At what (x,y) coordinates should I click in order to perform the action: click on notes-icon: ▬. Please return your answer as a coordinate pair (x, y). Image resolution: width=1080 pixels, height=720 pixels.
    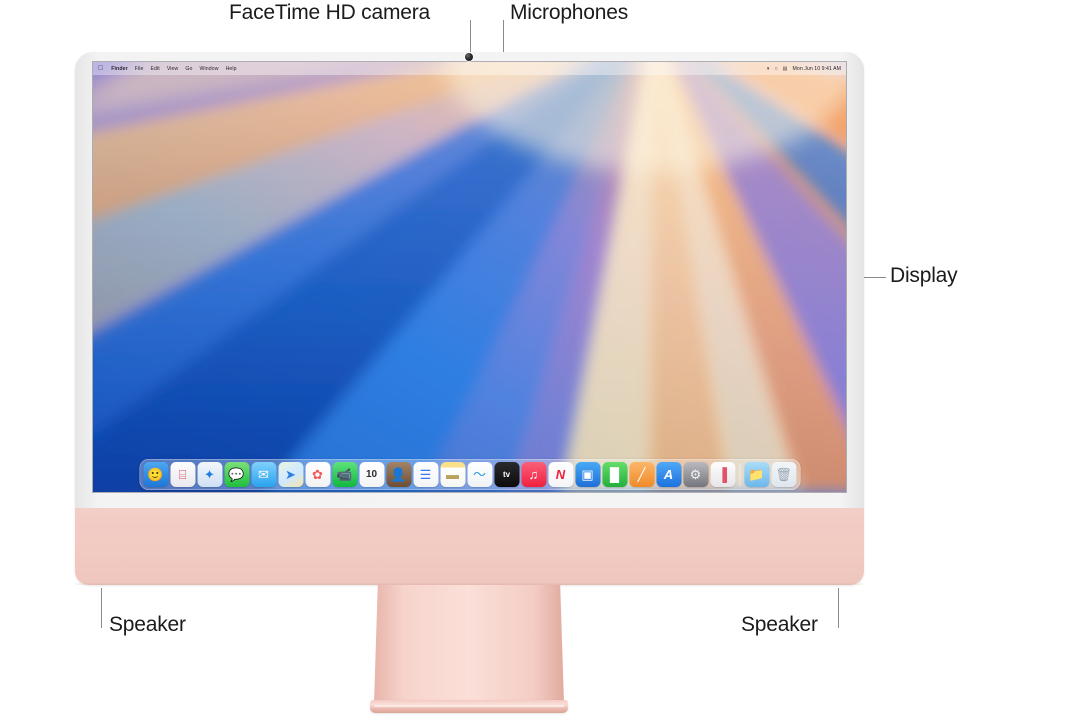
    Looking at the image, I should click on (452, 474).